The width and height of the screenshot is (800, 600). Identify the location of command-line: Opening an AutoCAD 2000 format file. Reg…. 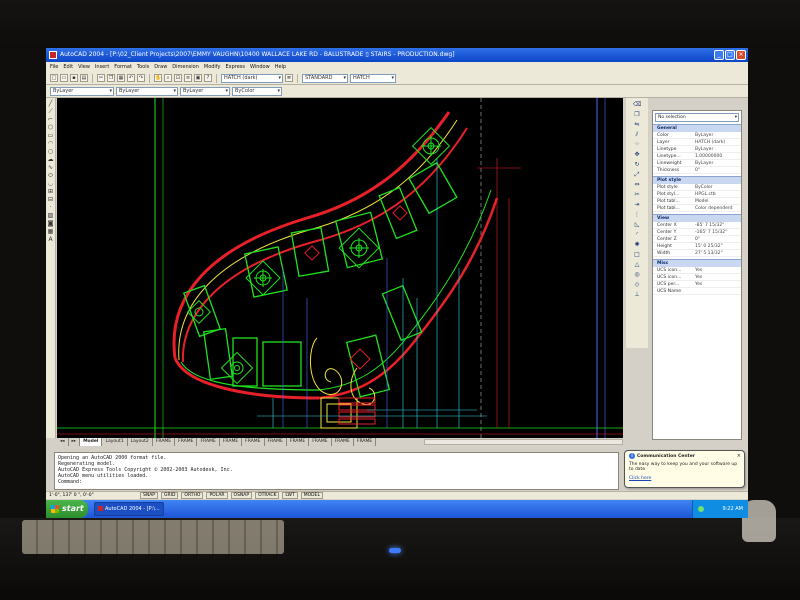
(336, 471).